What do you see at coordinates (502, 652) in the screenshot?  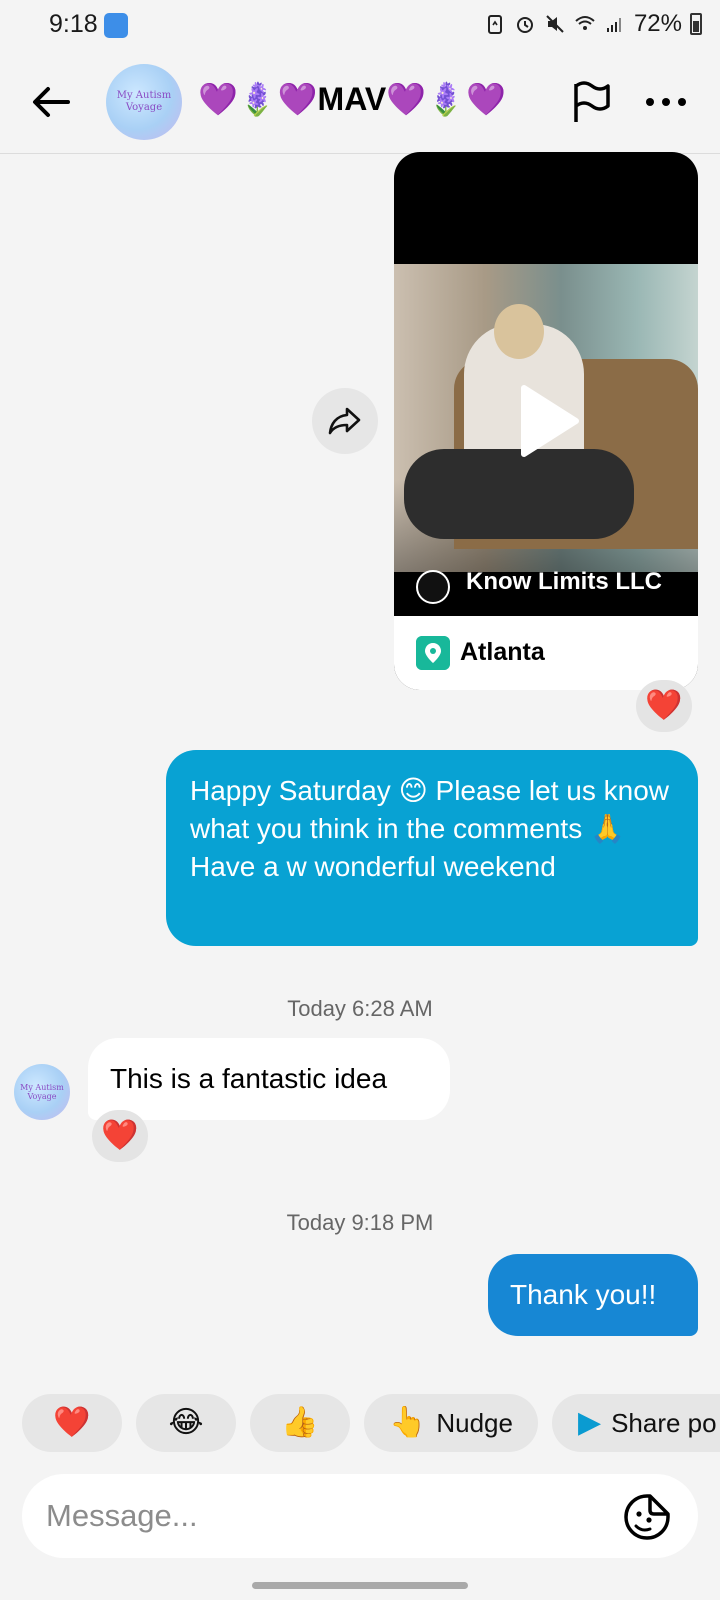 I see `location-label: Atlanta` at bounding box center [502, 652].